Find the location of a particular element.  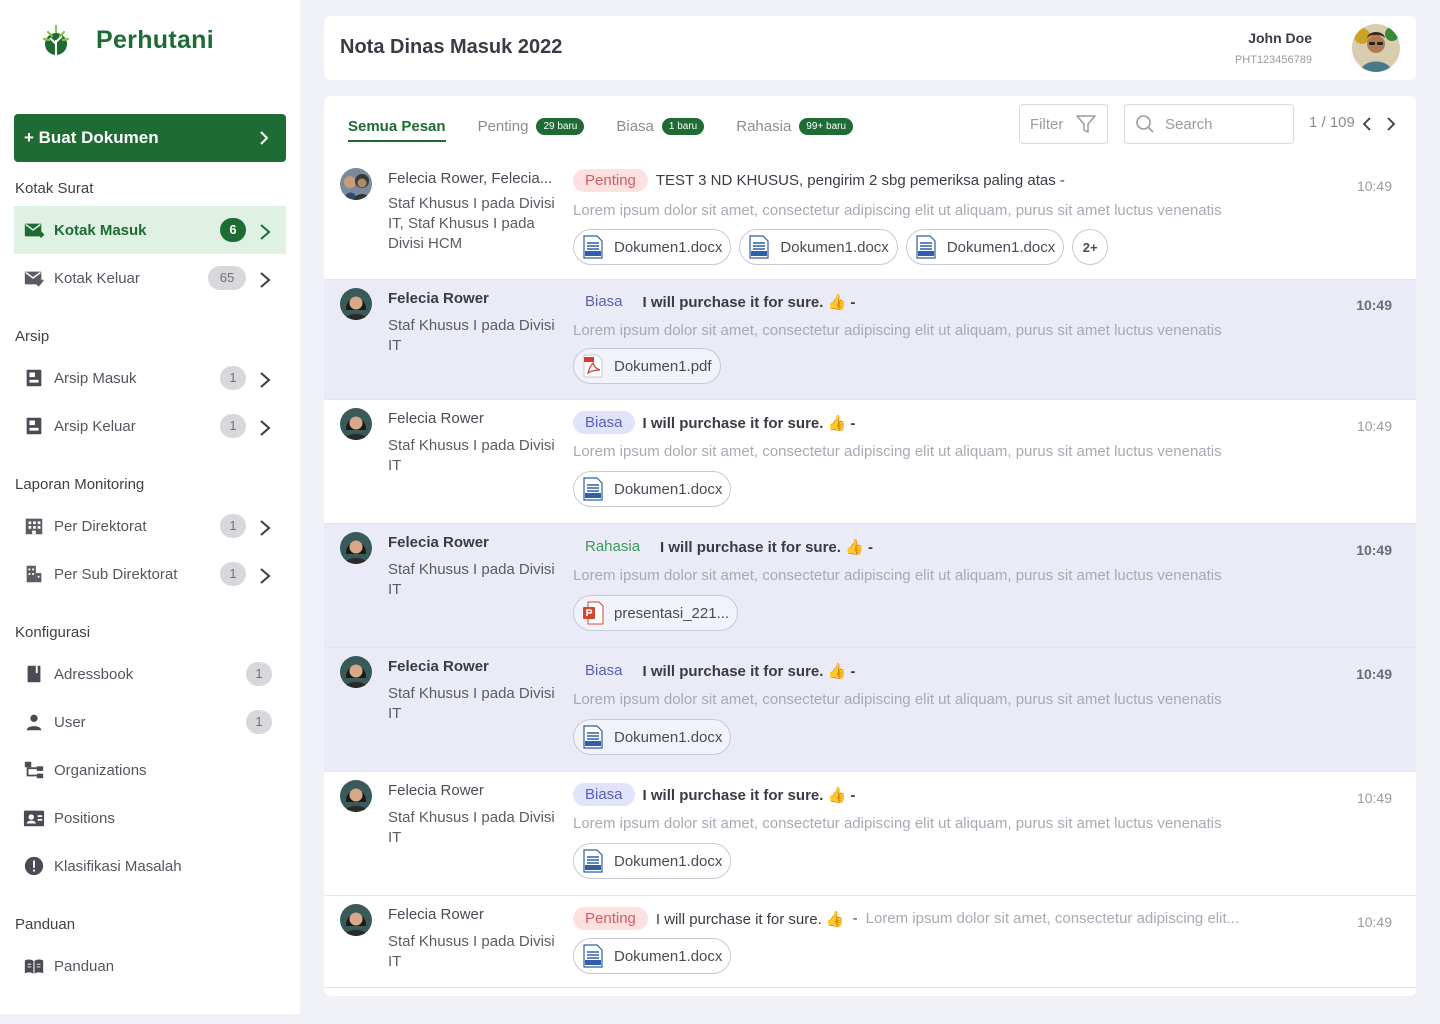

sub-building-icon is located at coordinates (34, 574).